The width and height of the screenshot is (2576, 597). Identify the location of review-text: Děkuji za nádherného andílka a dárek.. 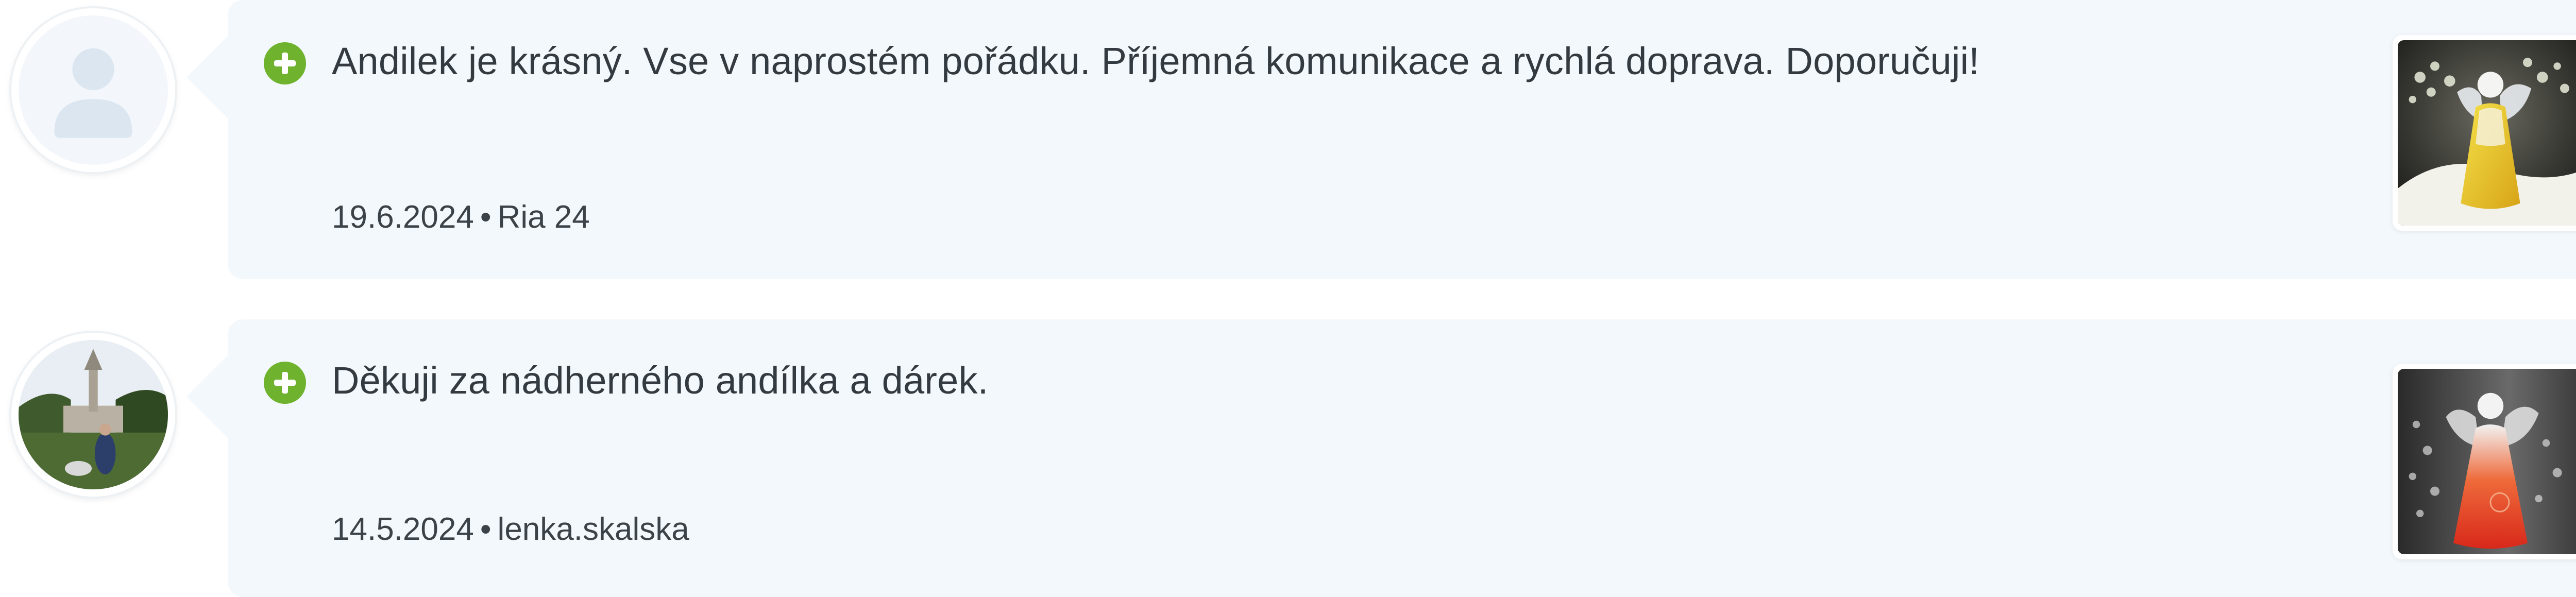
(660, 380).